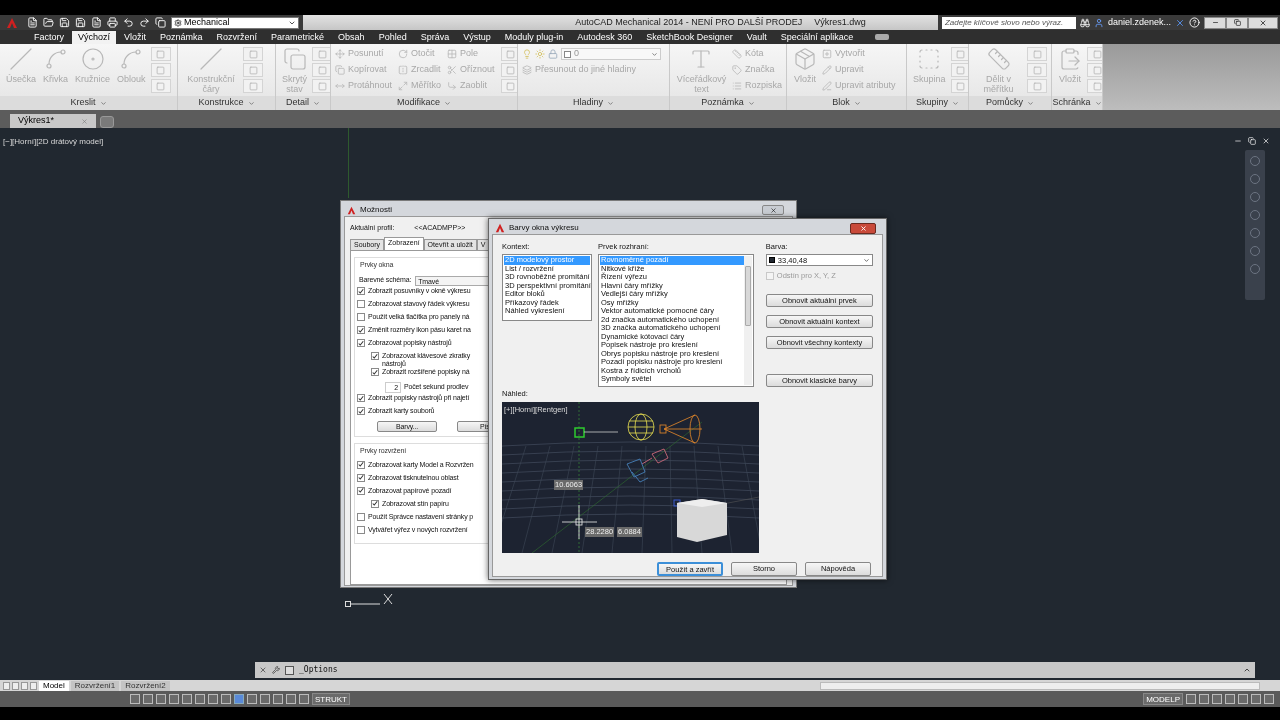 This screenshot has width=1280, height=720. What do you see at coordinates (756, 37) in the screenshot?
I see `ribbon-tab: Vault` at bounding box center [756, 37].